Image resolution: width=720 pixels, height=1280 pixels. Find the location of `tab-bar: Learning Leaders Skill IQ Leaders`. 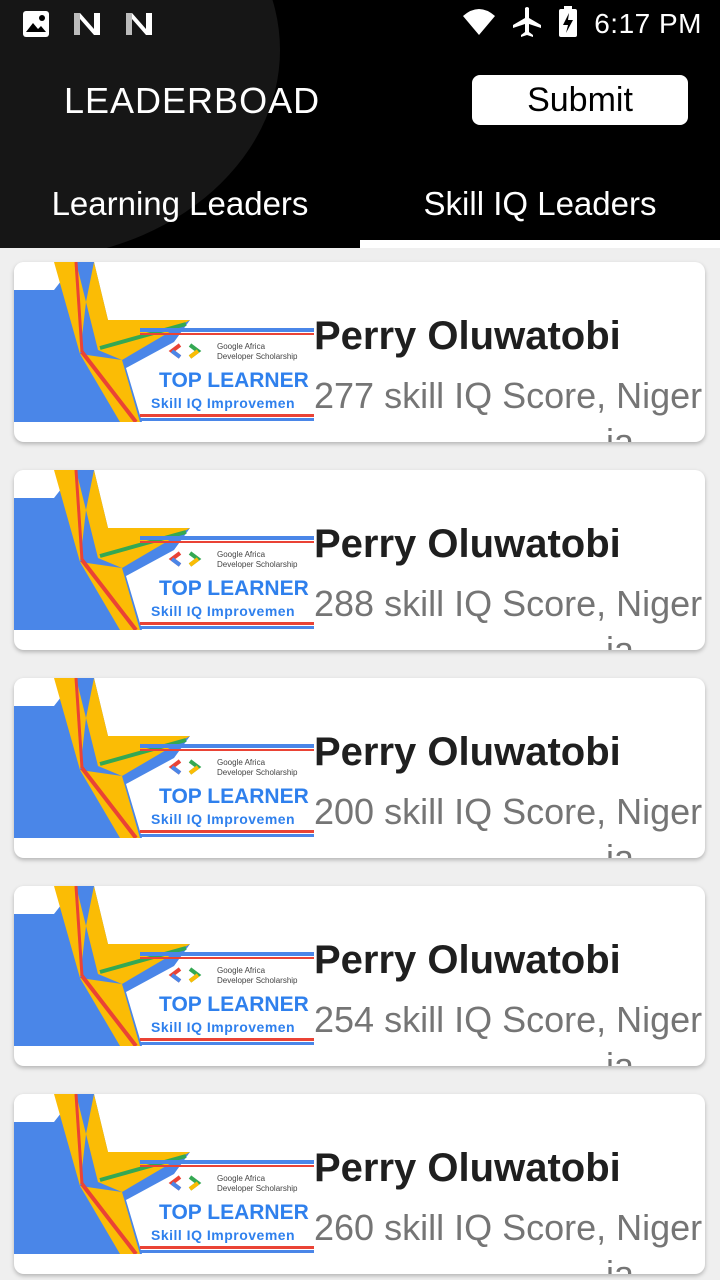

tab-bar: Learning Leaders Skill IQ Leaders is located at coordinates (360, 204).